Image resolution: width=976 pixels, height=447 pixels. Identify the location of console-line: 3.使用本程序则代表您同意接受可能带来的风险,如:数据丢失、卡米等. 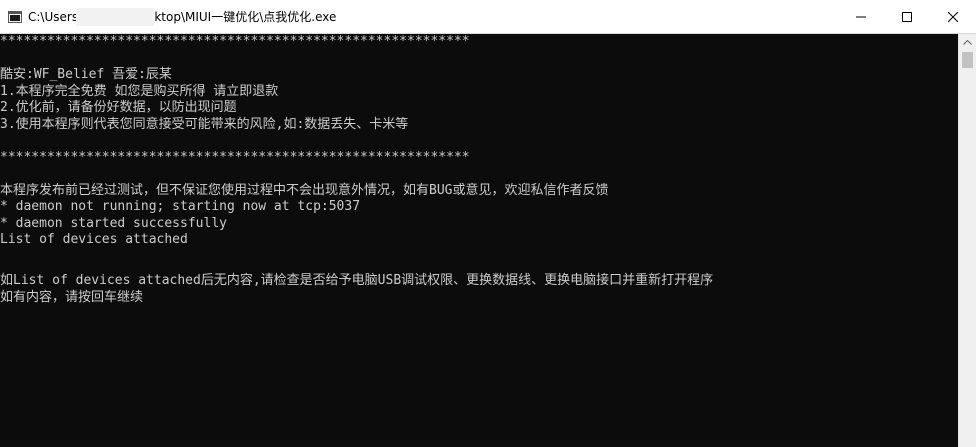
(204, 124).